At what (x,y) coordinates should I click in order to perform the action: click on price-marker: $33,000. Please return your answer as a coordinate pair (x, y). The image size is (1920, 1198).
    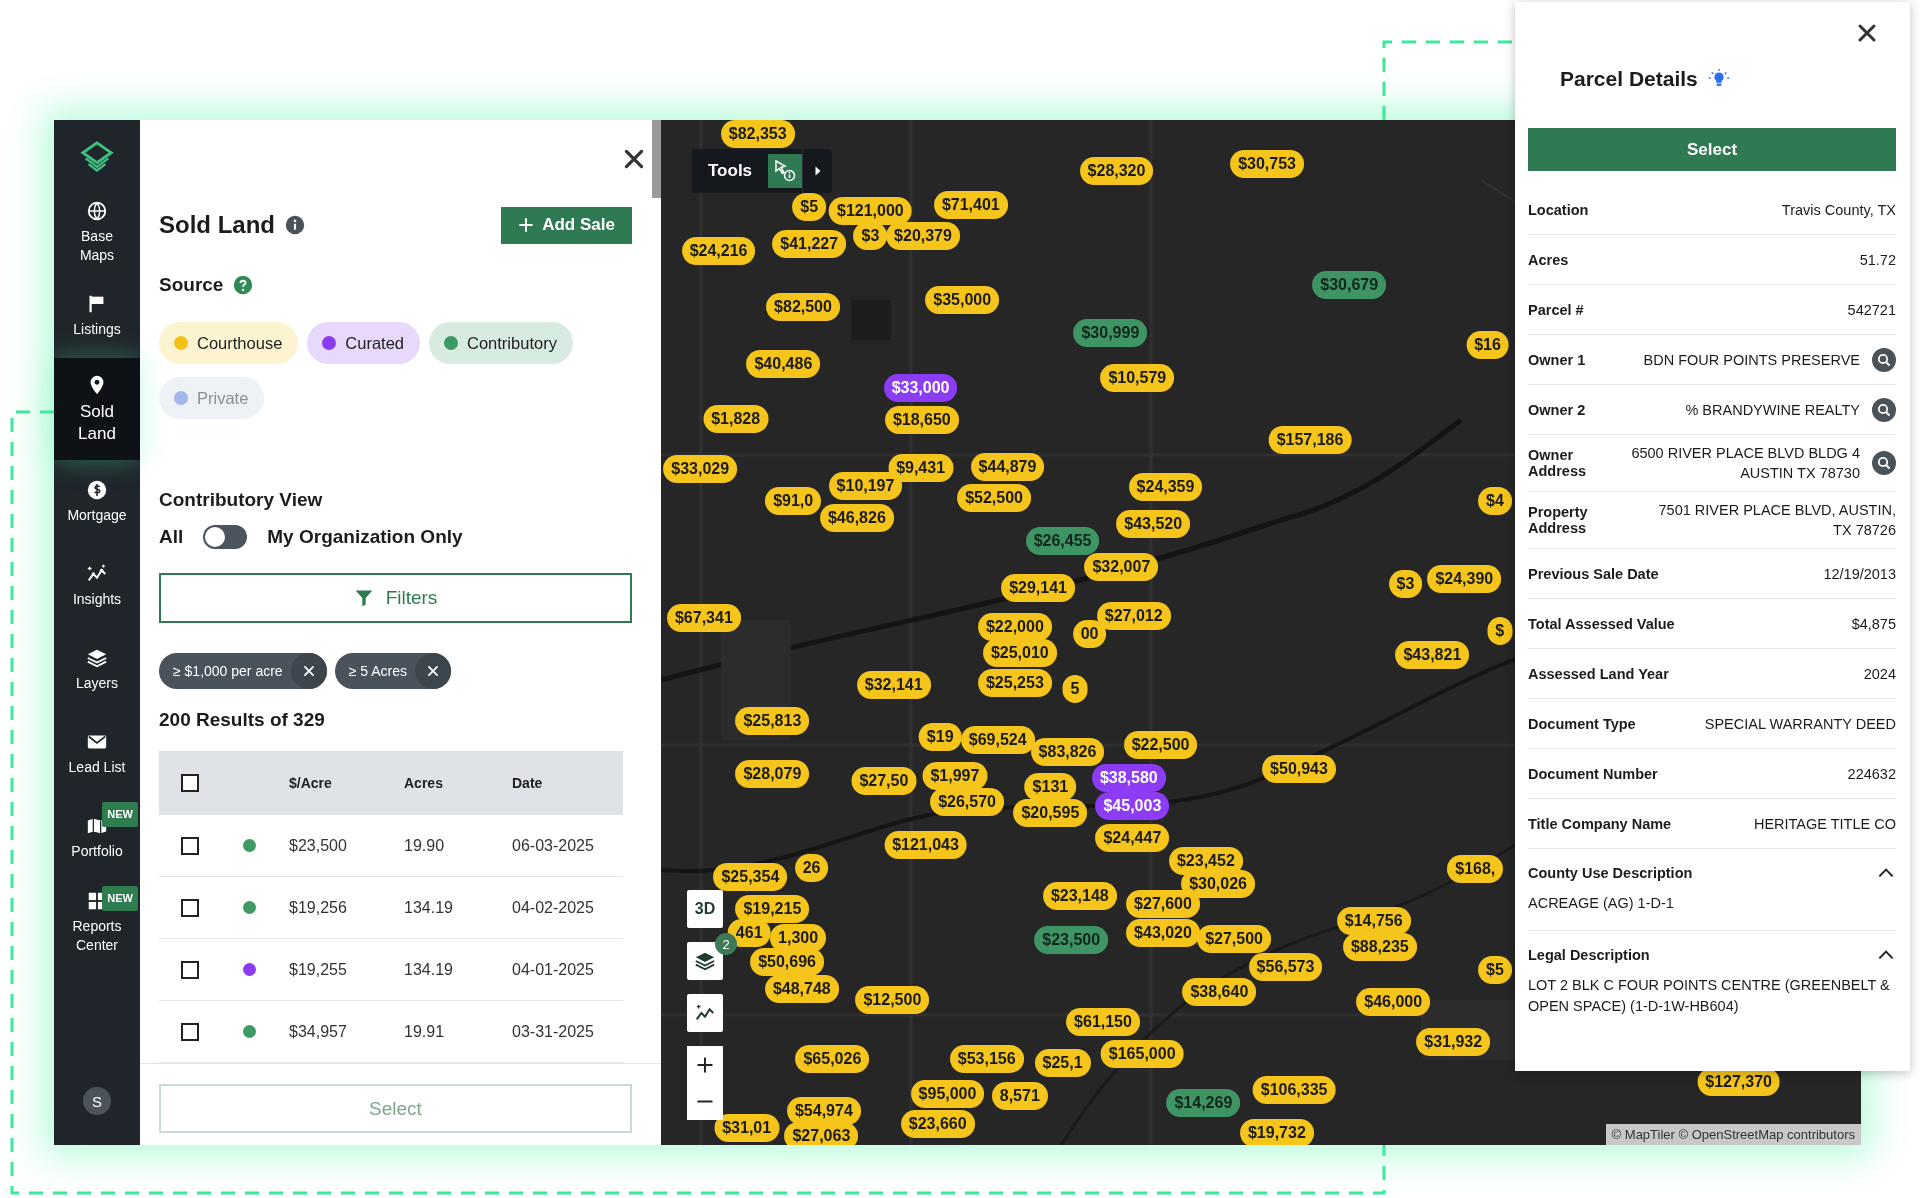
    Looking at the image, I should click on (920, 388).